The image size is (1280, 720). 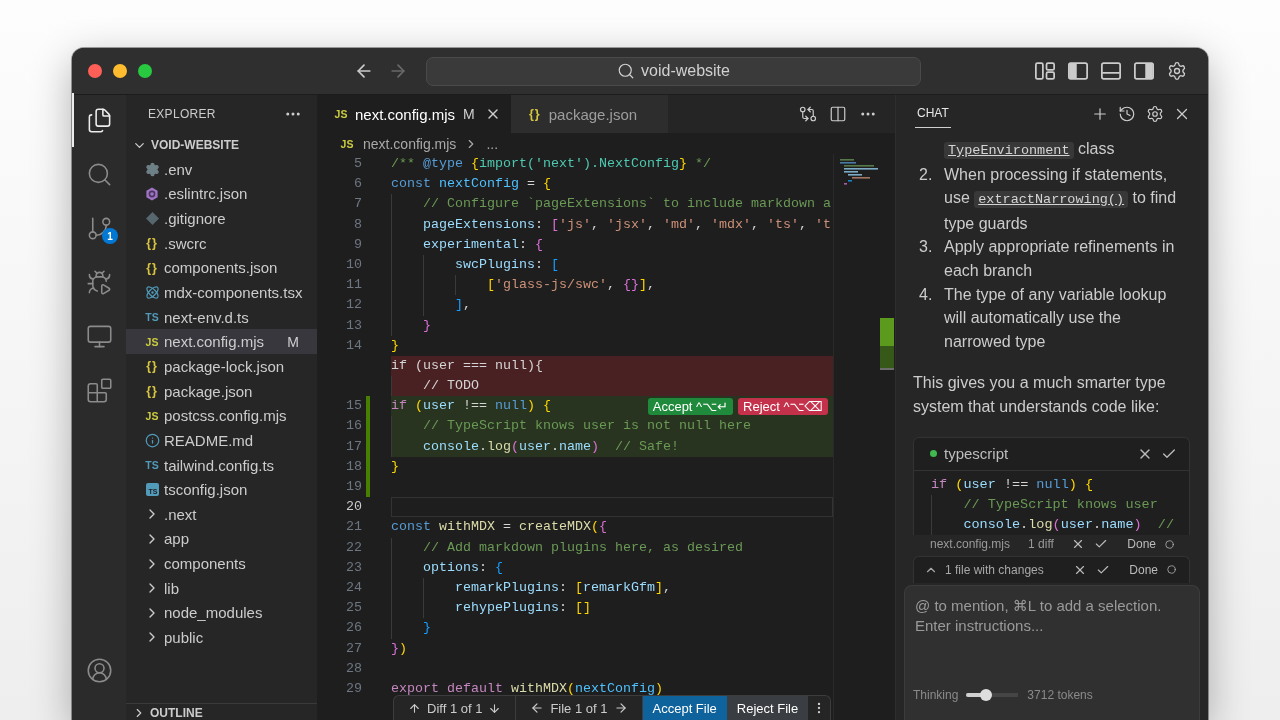 I want to click on outline-header: OUTLINE, so click(x=221, y=711).